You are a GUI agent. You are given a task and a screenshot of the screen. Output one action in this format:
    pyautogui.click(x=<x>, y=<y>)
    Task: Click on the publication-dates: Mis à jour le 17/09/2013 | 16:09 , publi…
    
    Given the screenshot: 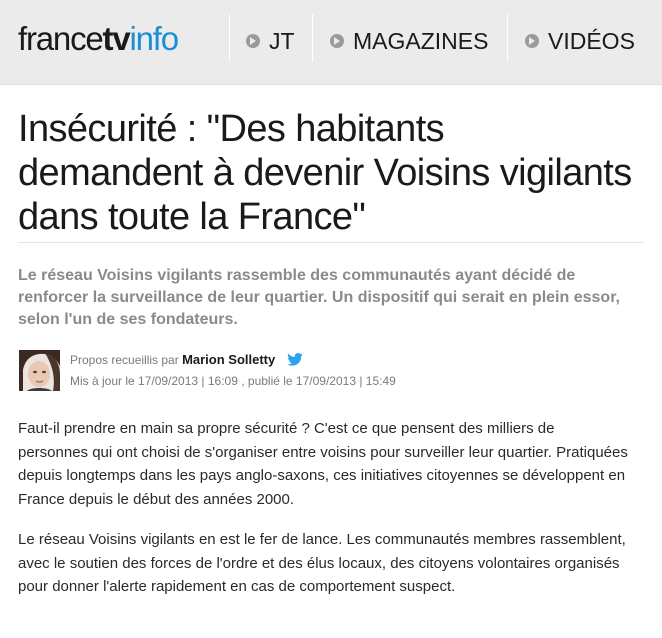 What is the action you would take?
    pyautogui.click(x=233, y=381)
    